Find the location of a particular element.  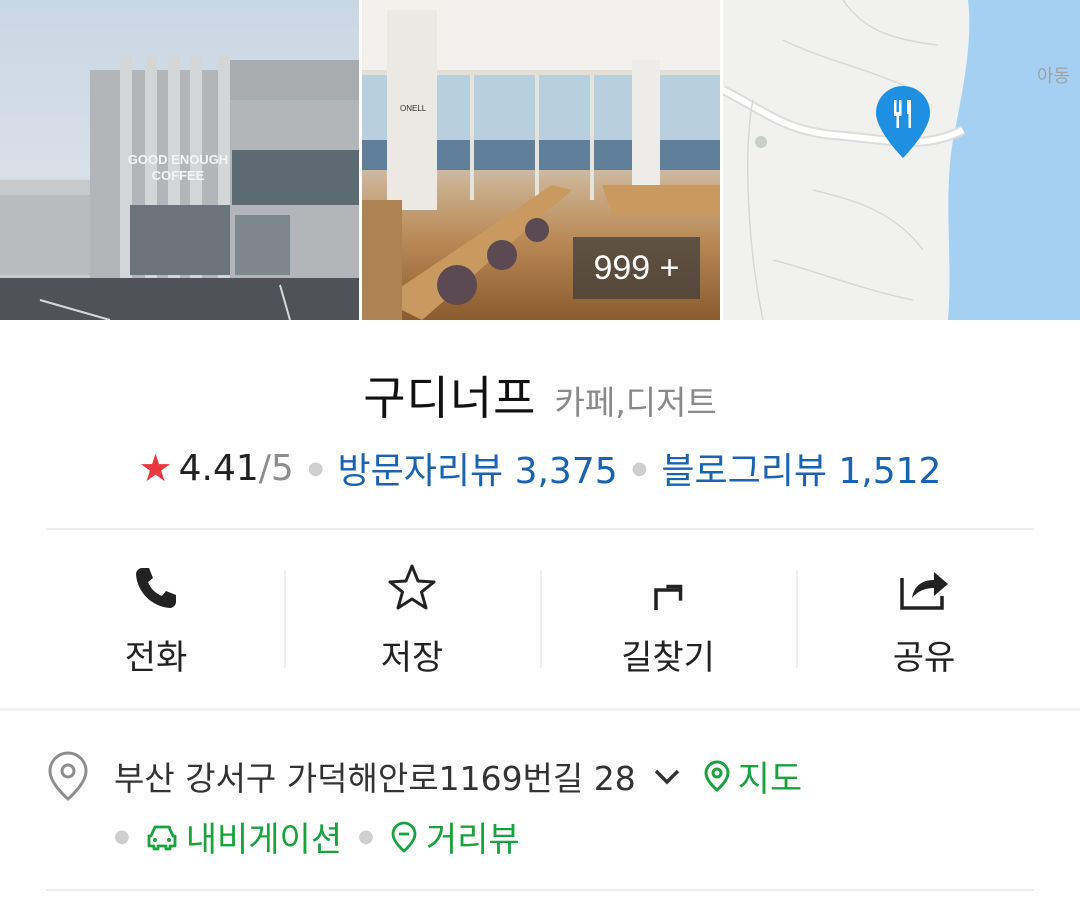

rating-score: 4.41 is located at coordinates (218, 468).